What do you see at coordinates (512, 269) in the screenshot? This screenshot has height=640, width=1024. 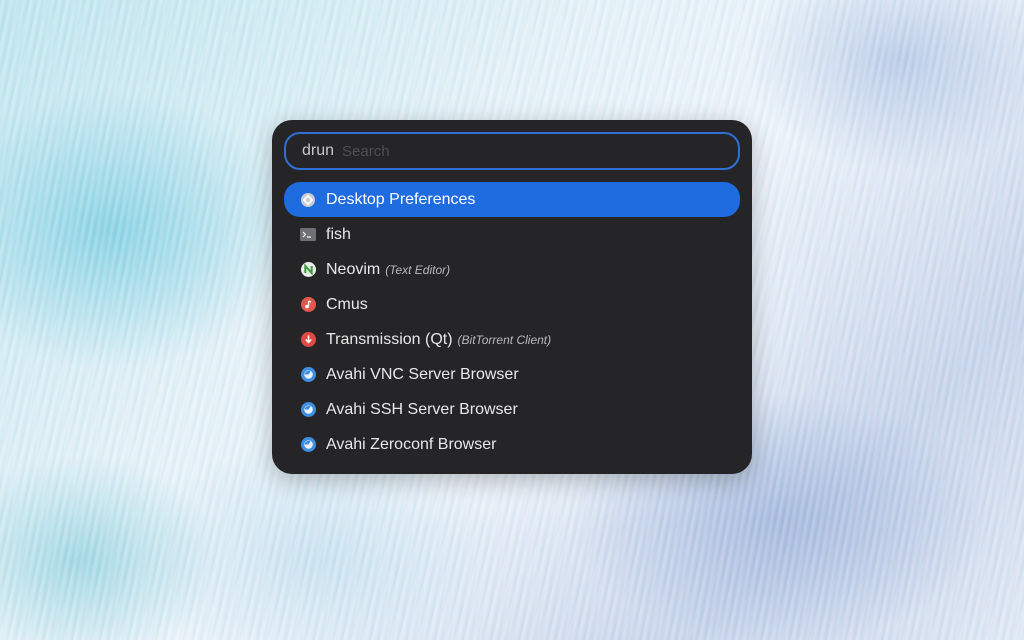 I see `result-item-neovim: Neovim (Text Editor)` at bounding box center [512, 269].